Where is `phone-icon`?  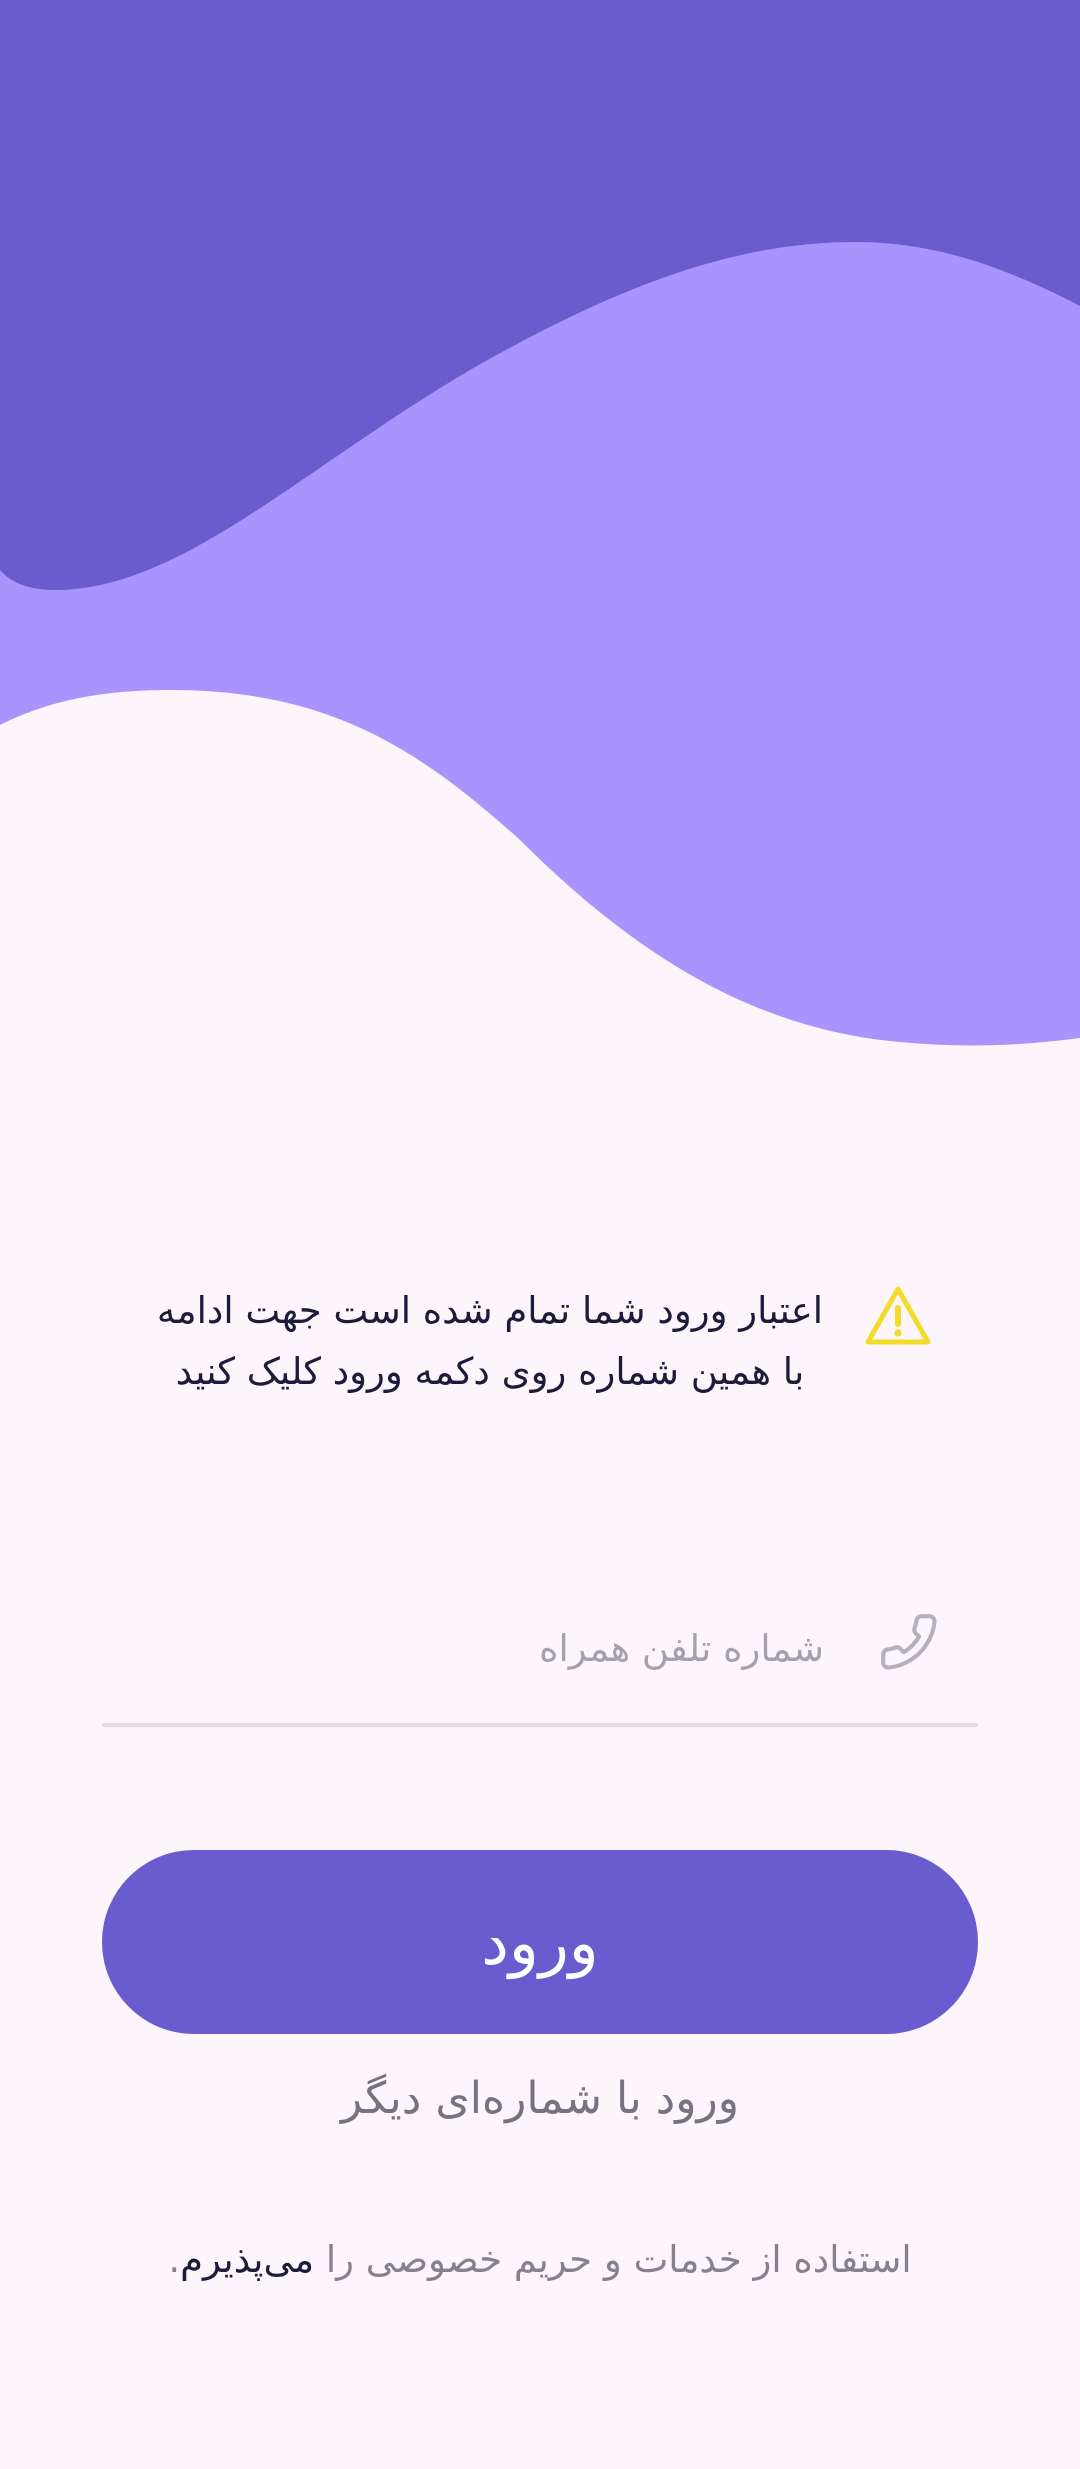
phone-icon is located at coordinates (909, 1642).